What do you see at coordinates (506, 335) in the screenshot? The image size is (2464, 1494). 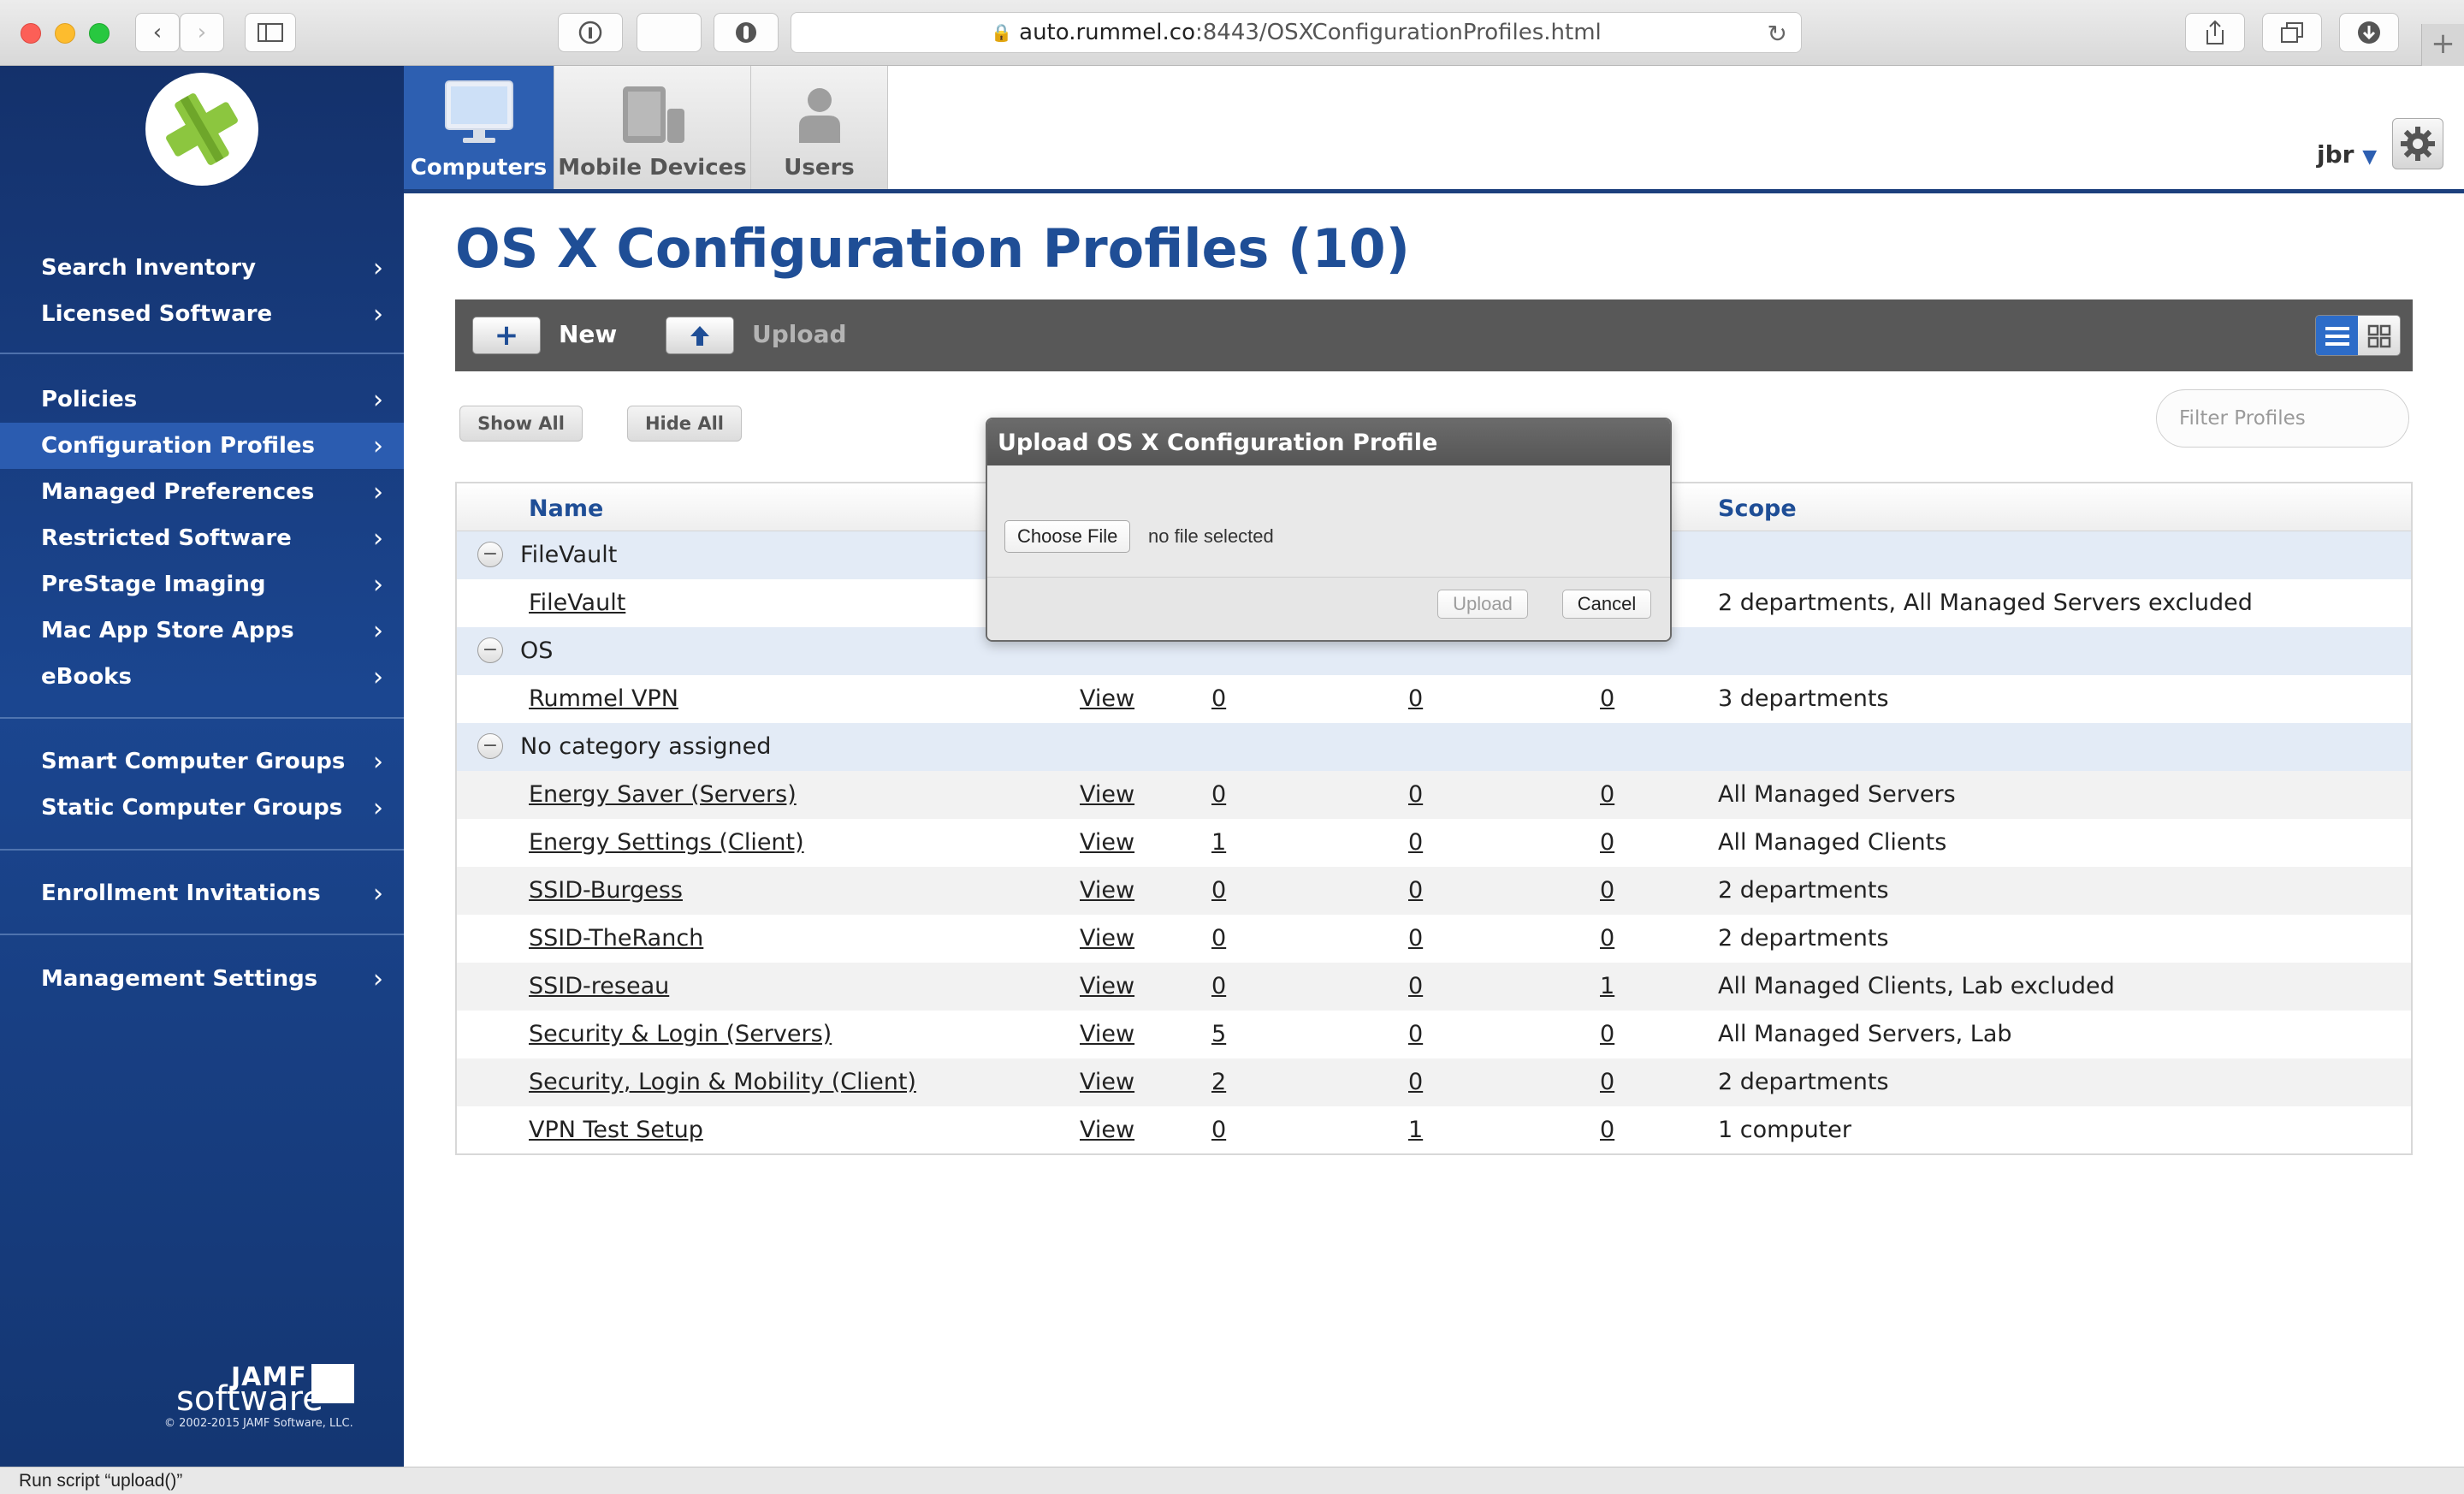 I see `new-button: +` at bounding box center [506, 335].